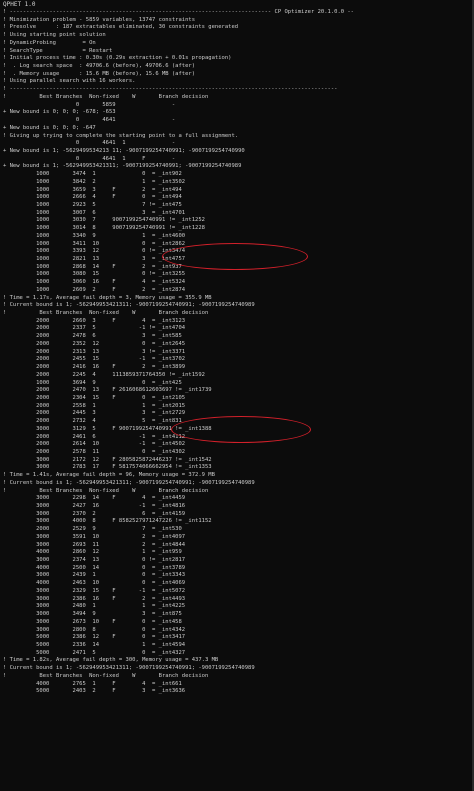  What do you see at coordinates (94, 629) in the screenshot?
I see `console-line: 3000 2800 8 0 = _int4342` at bounding box center [94, 629].